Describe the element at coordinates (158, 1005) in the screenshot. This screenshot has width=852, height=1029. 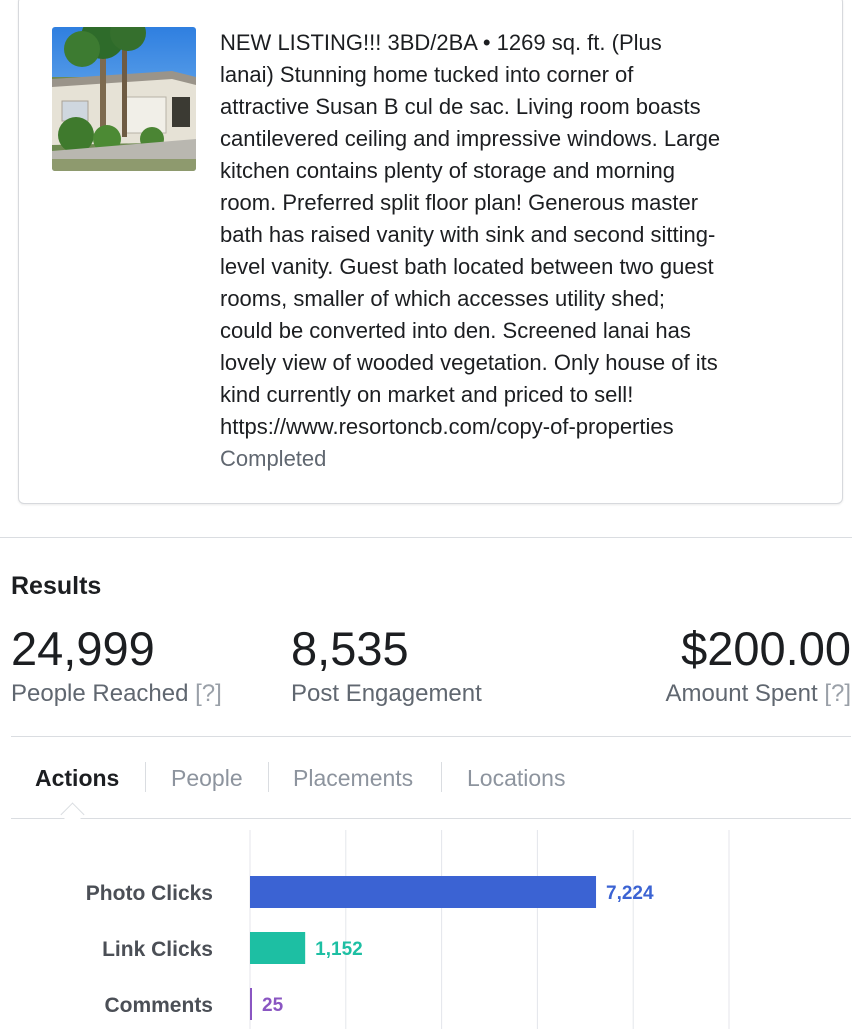
I see `bar-category-label: Comments` at that location.